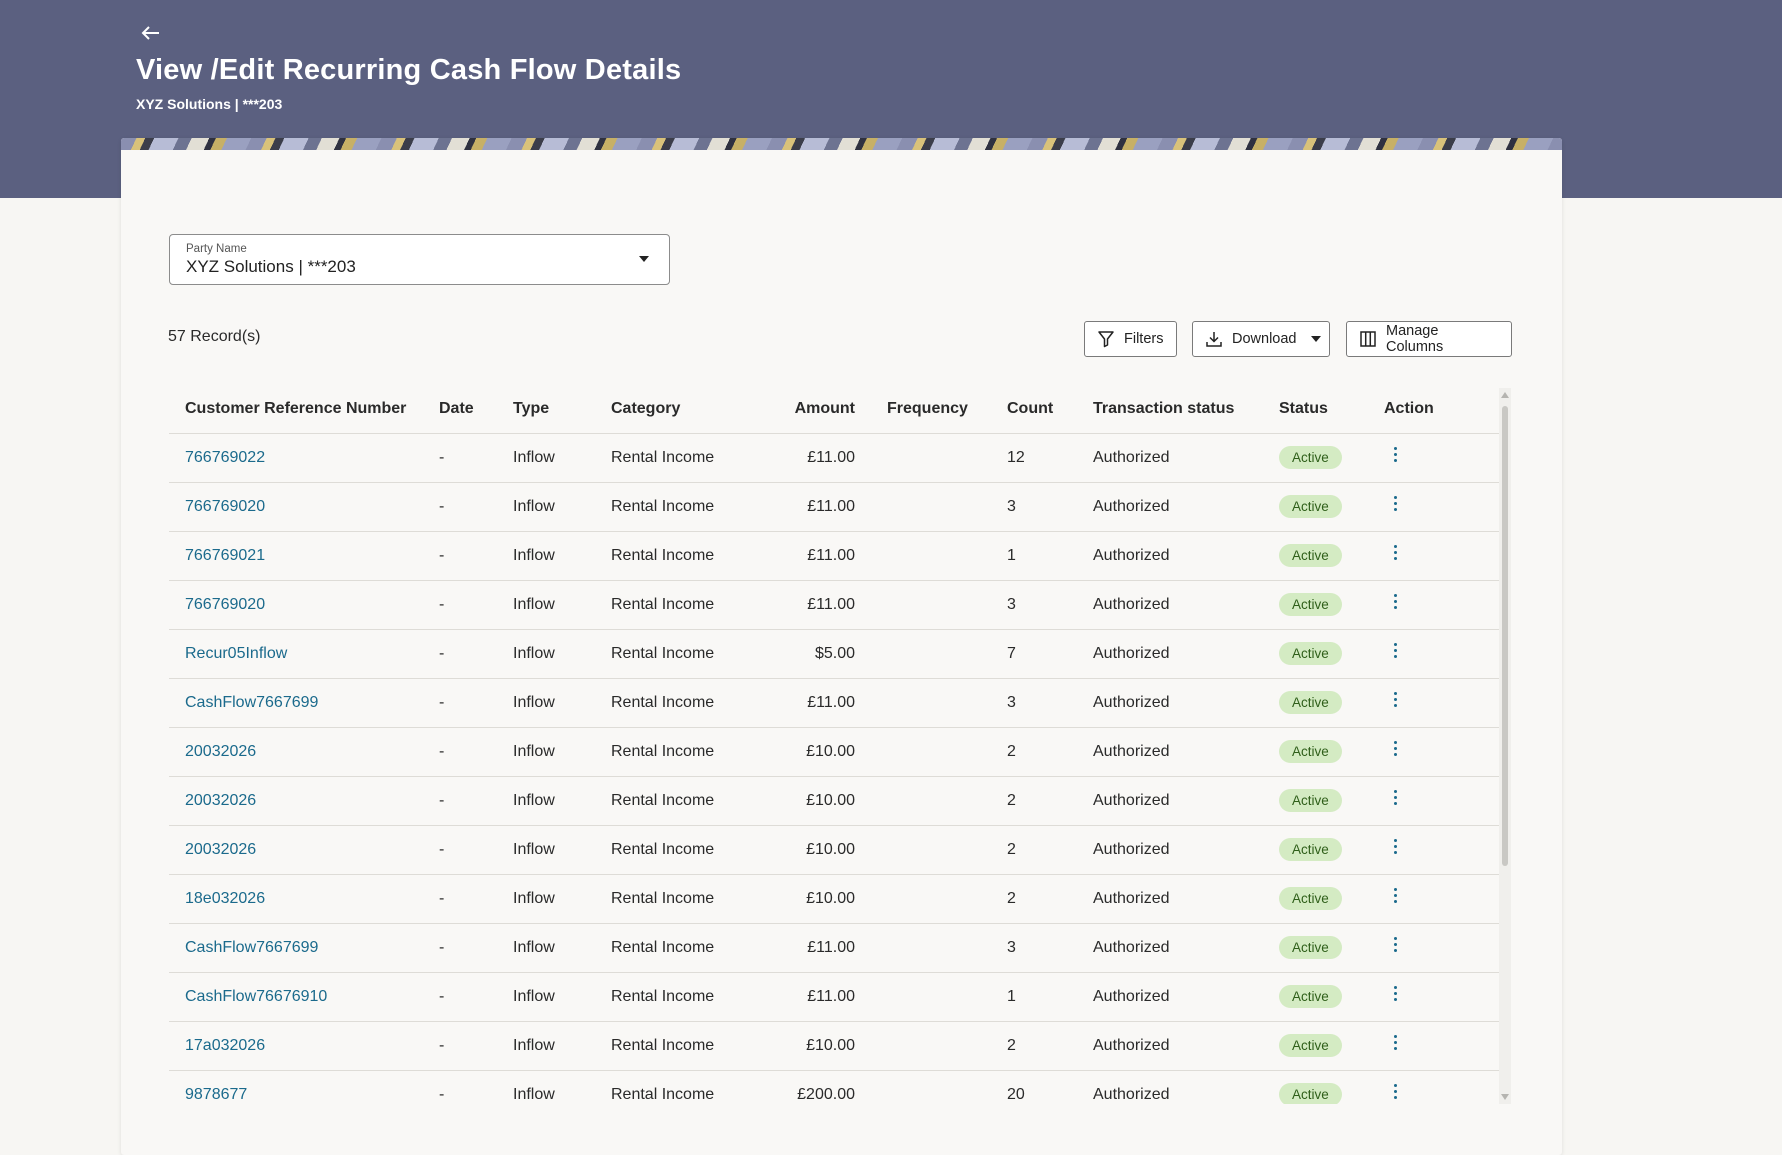 This screenshot has width=1782, height=1155. Describe the element at coordinates (1130, 339) in the screenshot. I see `filters-button: Filters` at that location.